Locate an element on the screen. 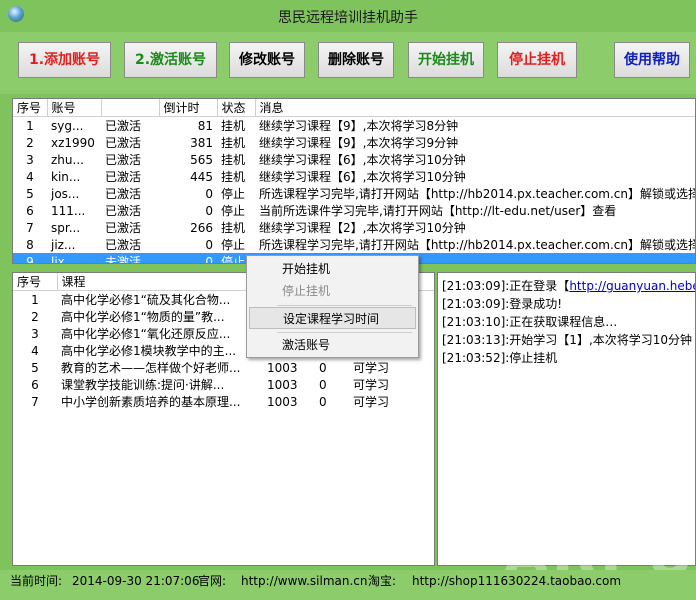  log-line: [21:03:52]:停止挂机 is located at coordinates (566, 358).